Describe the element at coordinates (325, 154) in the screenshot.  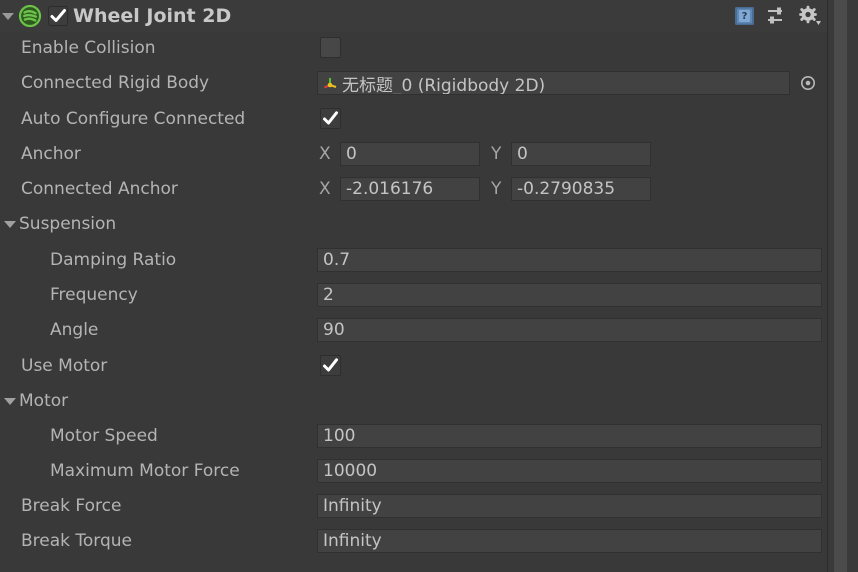
I see `anchor-x-axis-label: X` at that location.